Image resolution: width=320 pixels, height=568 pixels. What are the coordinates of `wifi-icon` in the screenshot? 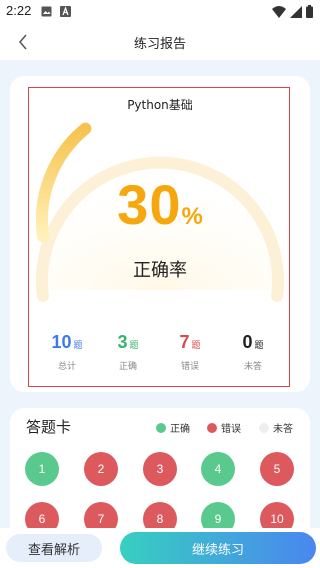 It's located at (279, 12).